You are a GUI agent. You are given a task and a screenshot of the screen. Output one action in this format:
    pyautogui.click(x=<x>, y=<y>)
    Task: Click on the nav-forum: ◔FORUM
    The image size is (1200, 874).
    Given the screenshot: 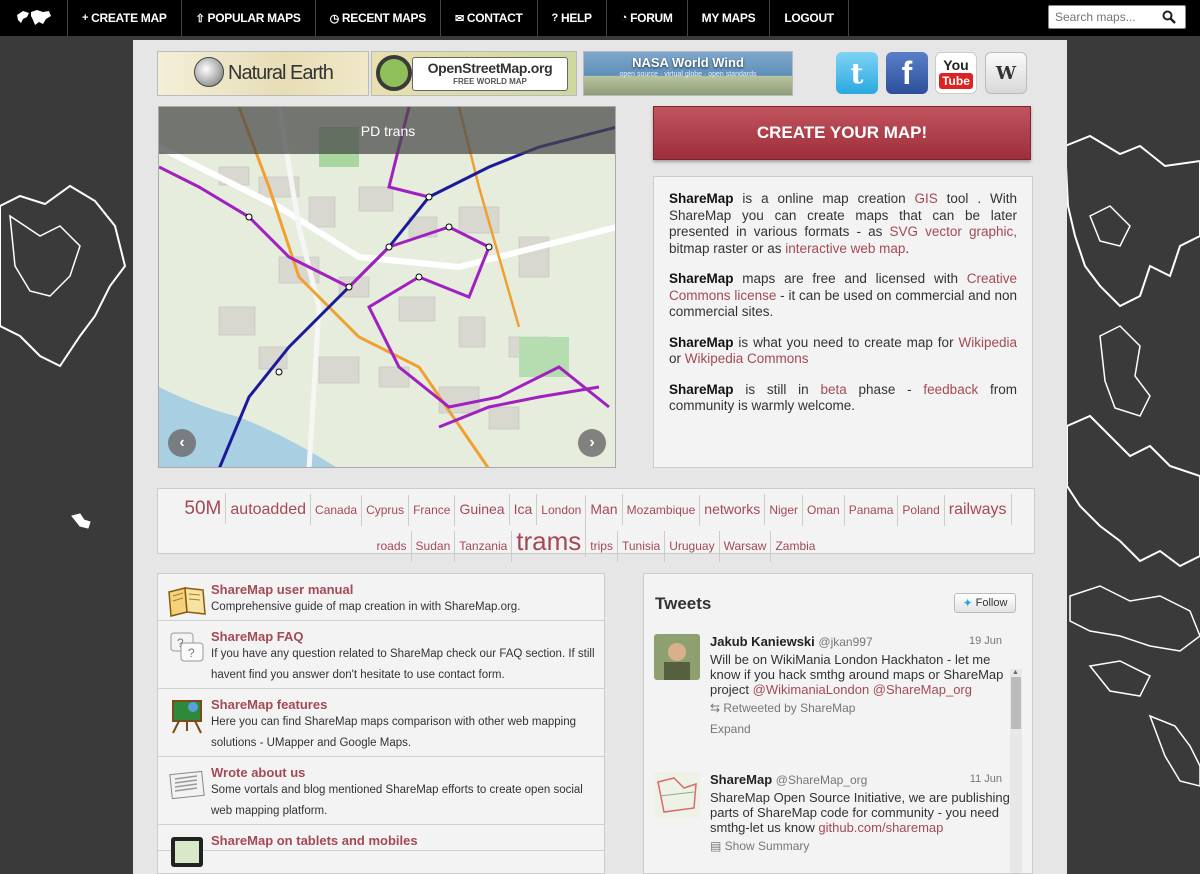 What is the action you would take?
    pyautogui.click(x=647, y=18)
    